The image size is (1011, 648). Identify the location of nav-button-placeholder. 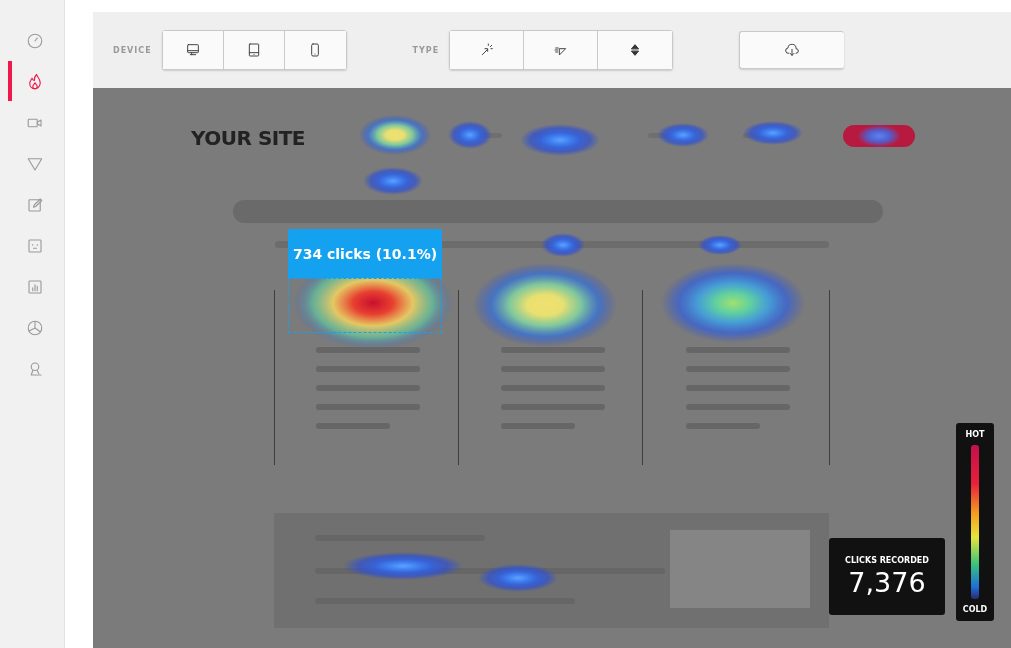
(879, 136).